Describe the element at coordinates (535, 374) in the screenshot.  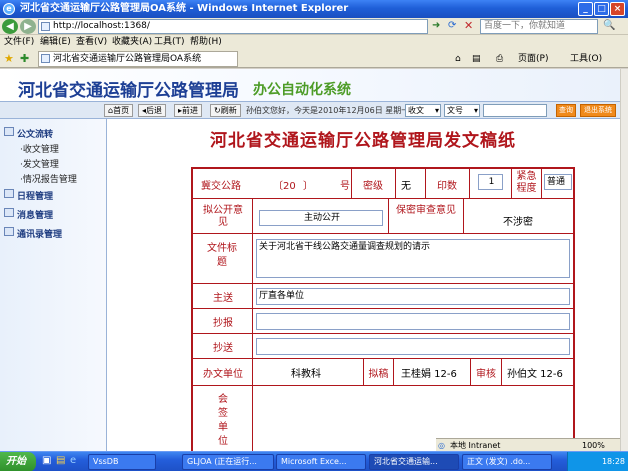
I see `review-value: 孙伯文 12-6` at that location.